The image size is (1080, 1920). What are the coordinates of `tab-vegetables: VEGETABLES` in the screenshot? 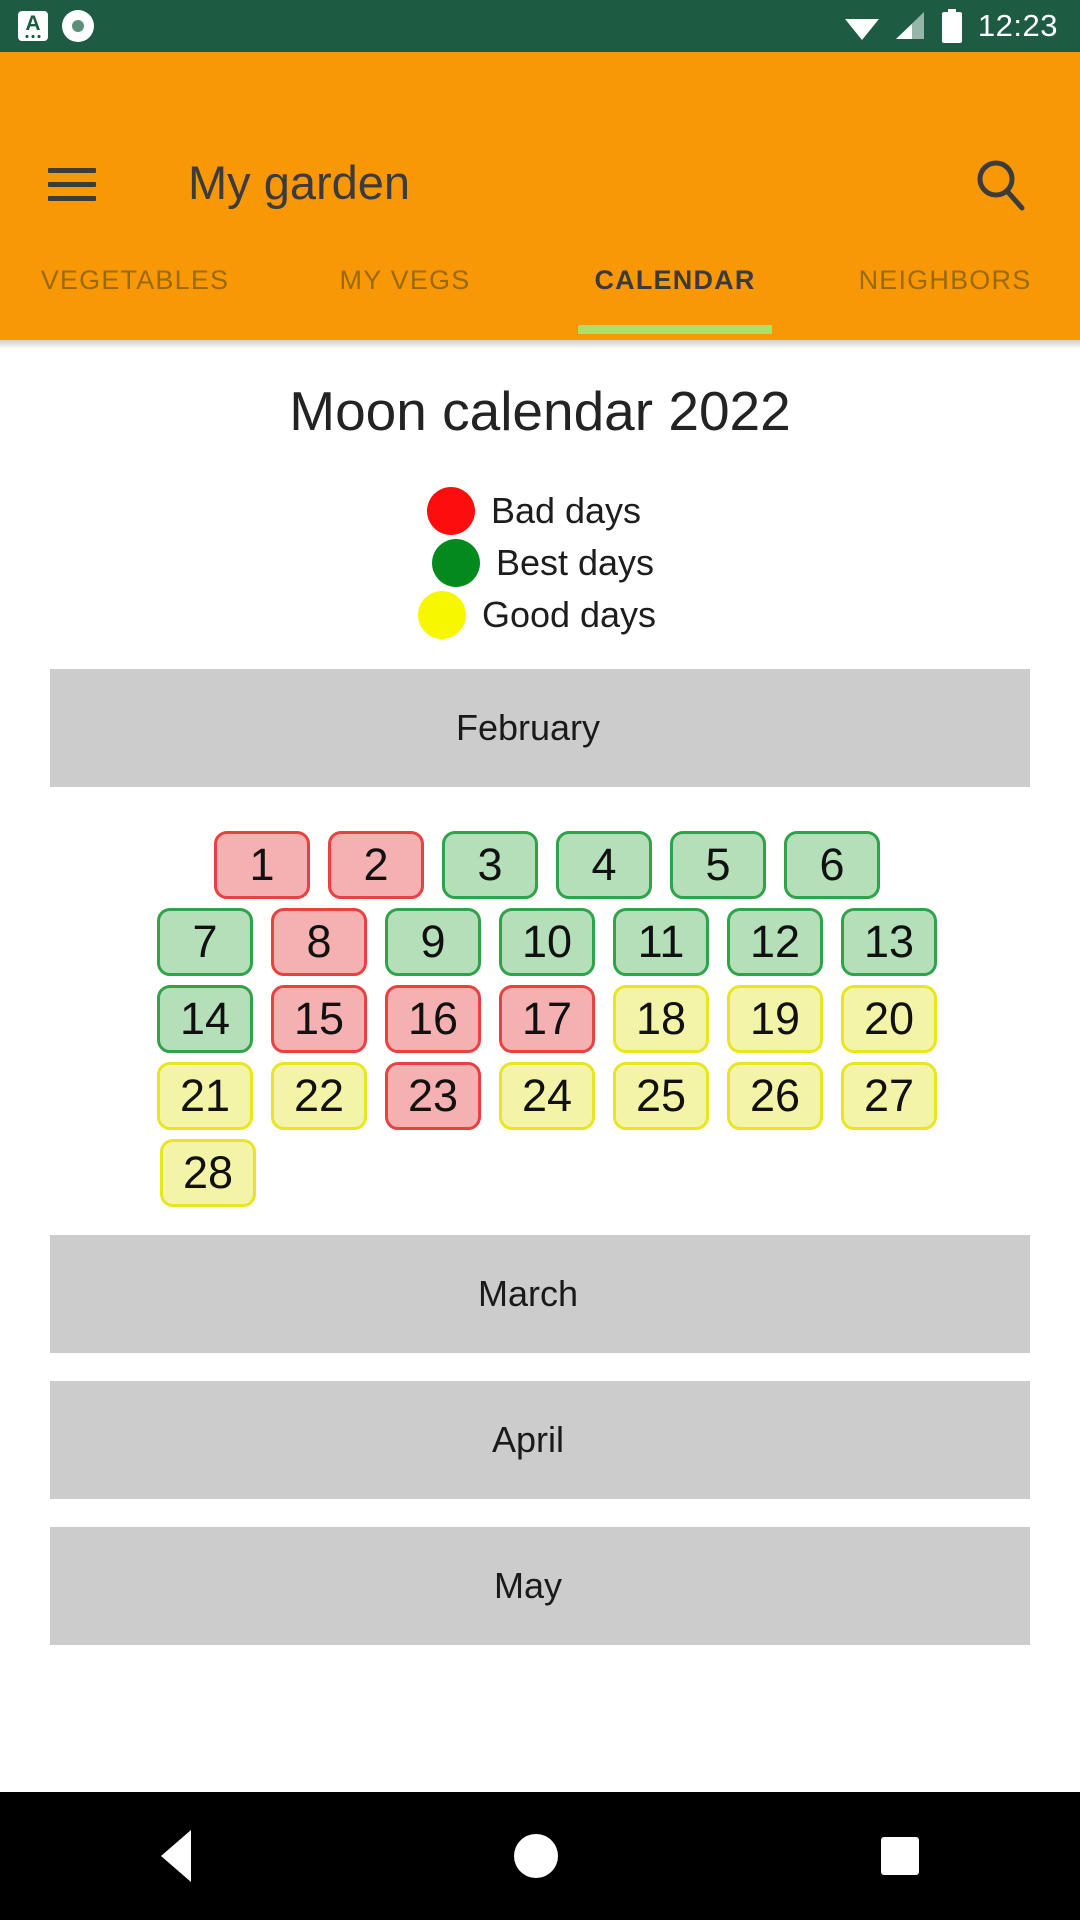 It's located at (135, 286).